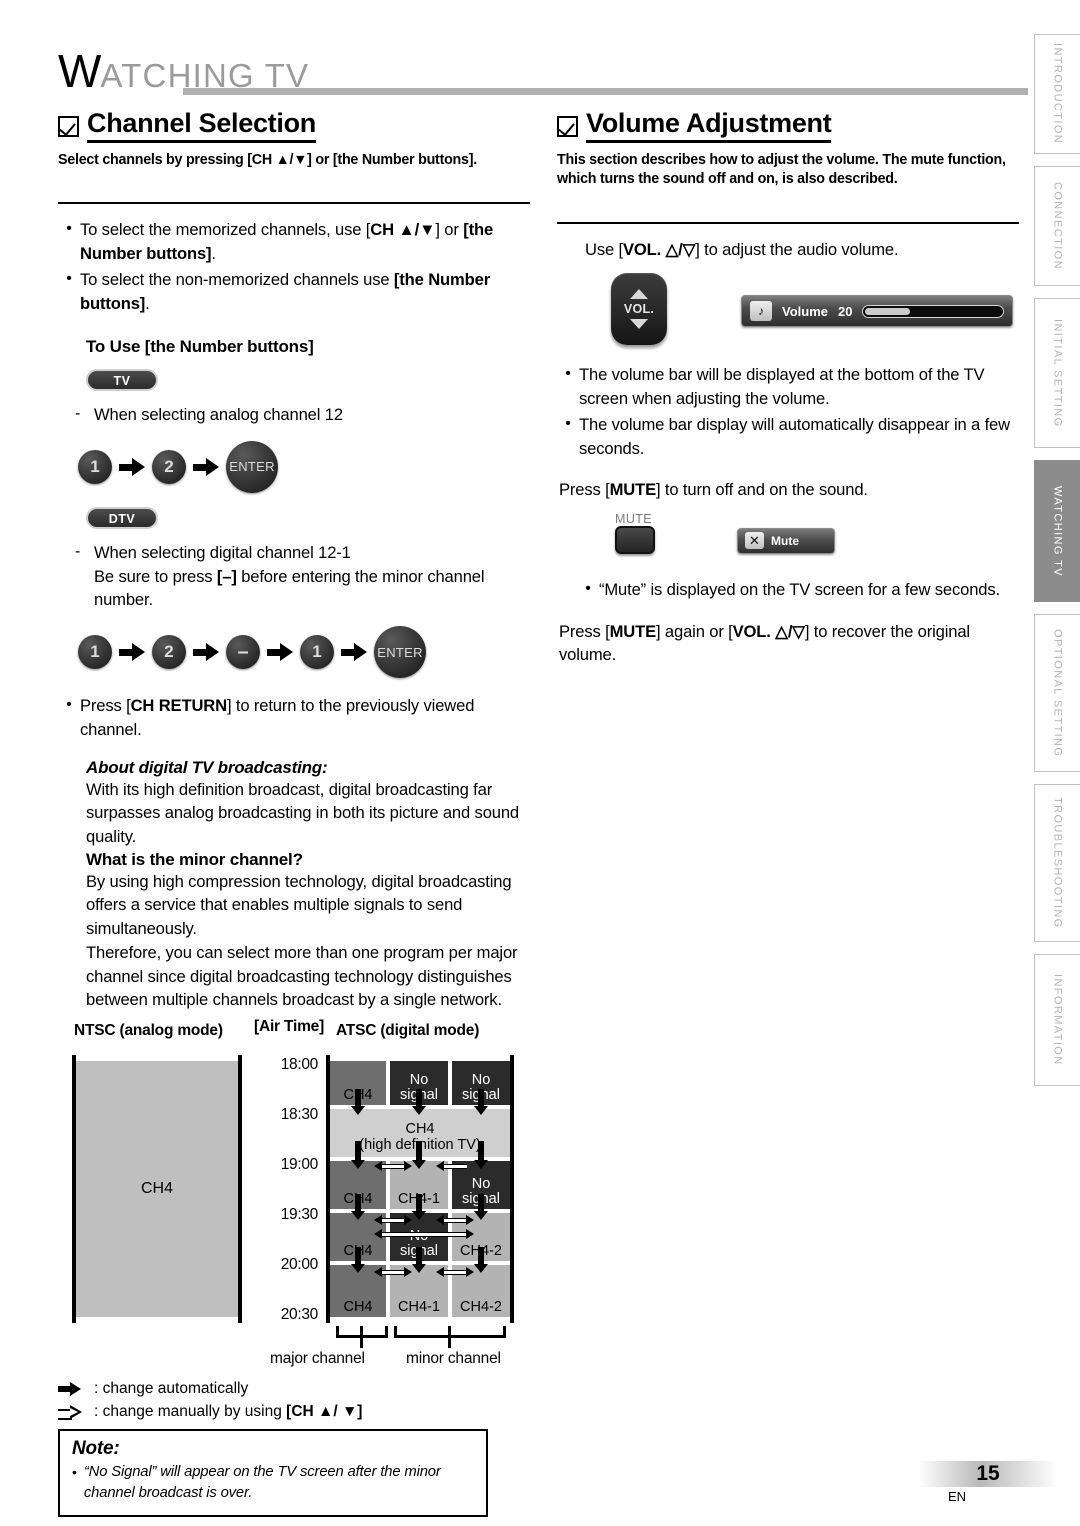 Image resolution: width=1080 pixels, height=1526 pixels. What do you see at coordinates (845, 311) in the screenshot?
I see `osd-volume-value: 20` at bounding box center [845, 311].